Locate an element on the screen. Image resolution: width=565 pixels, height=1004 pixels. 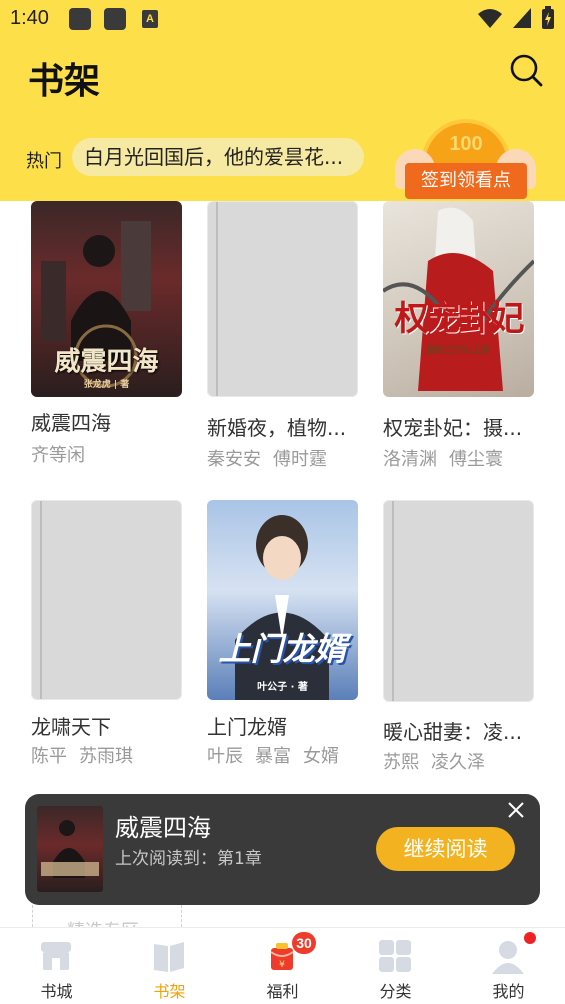
book-cover: 权宠卦妃 摄政王的心上娇 is located at coordinates (458, 299).